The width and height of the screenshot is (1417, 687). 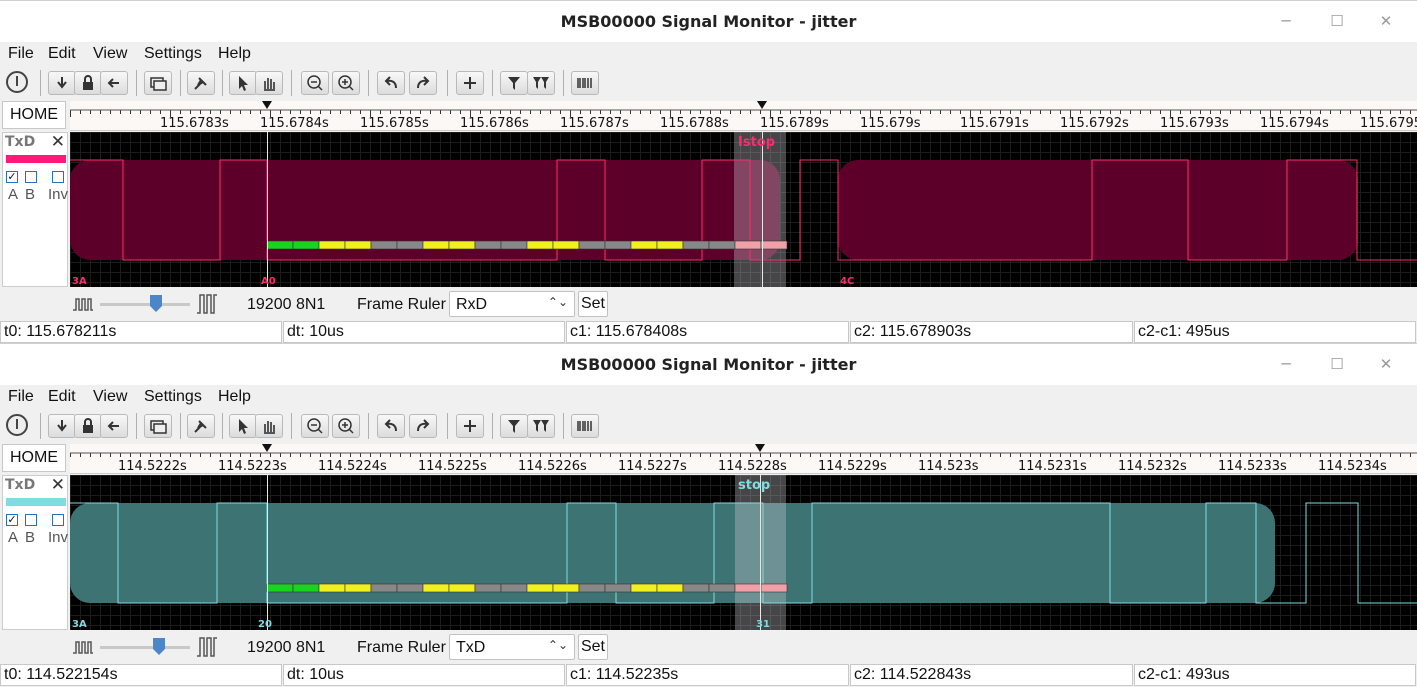 What do you see at coordinates (265, 624) in the screenshot?
I see `frame-label: 20` at bounding box center [265, 624].